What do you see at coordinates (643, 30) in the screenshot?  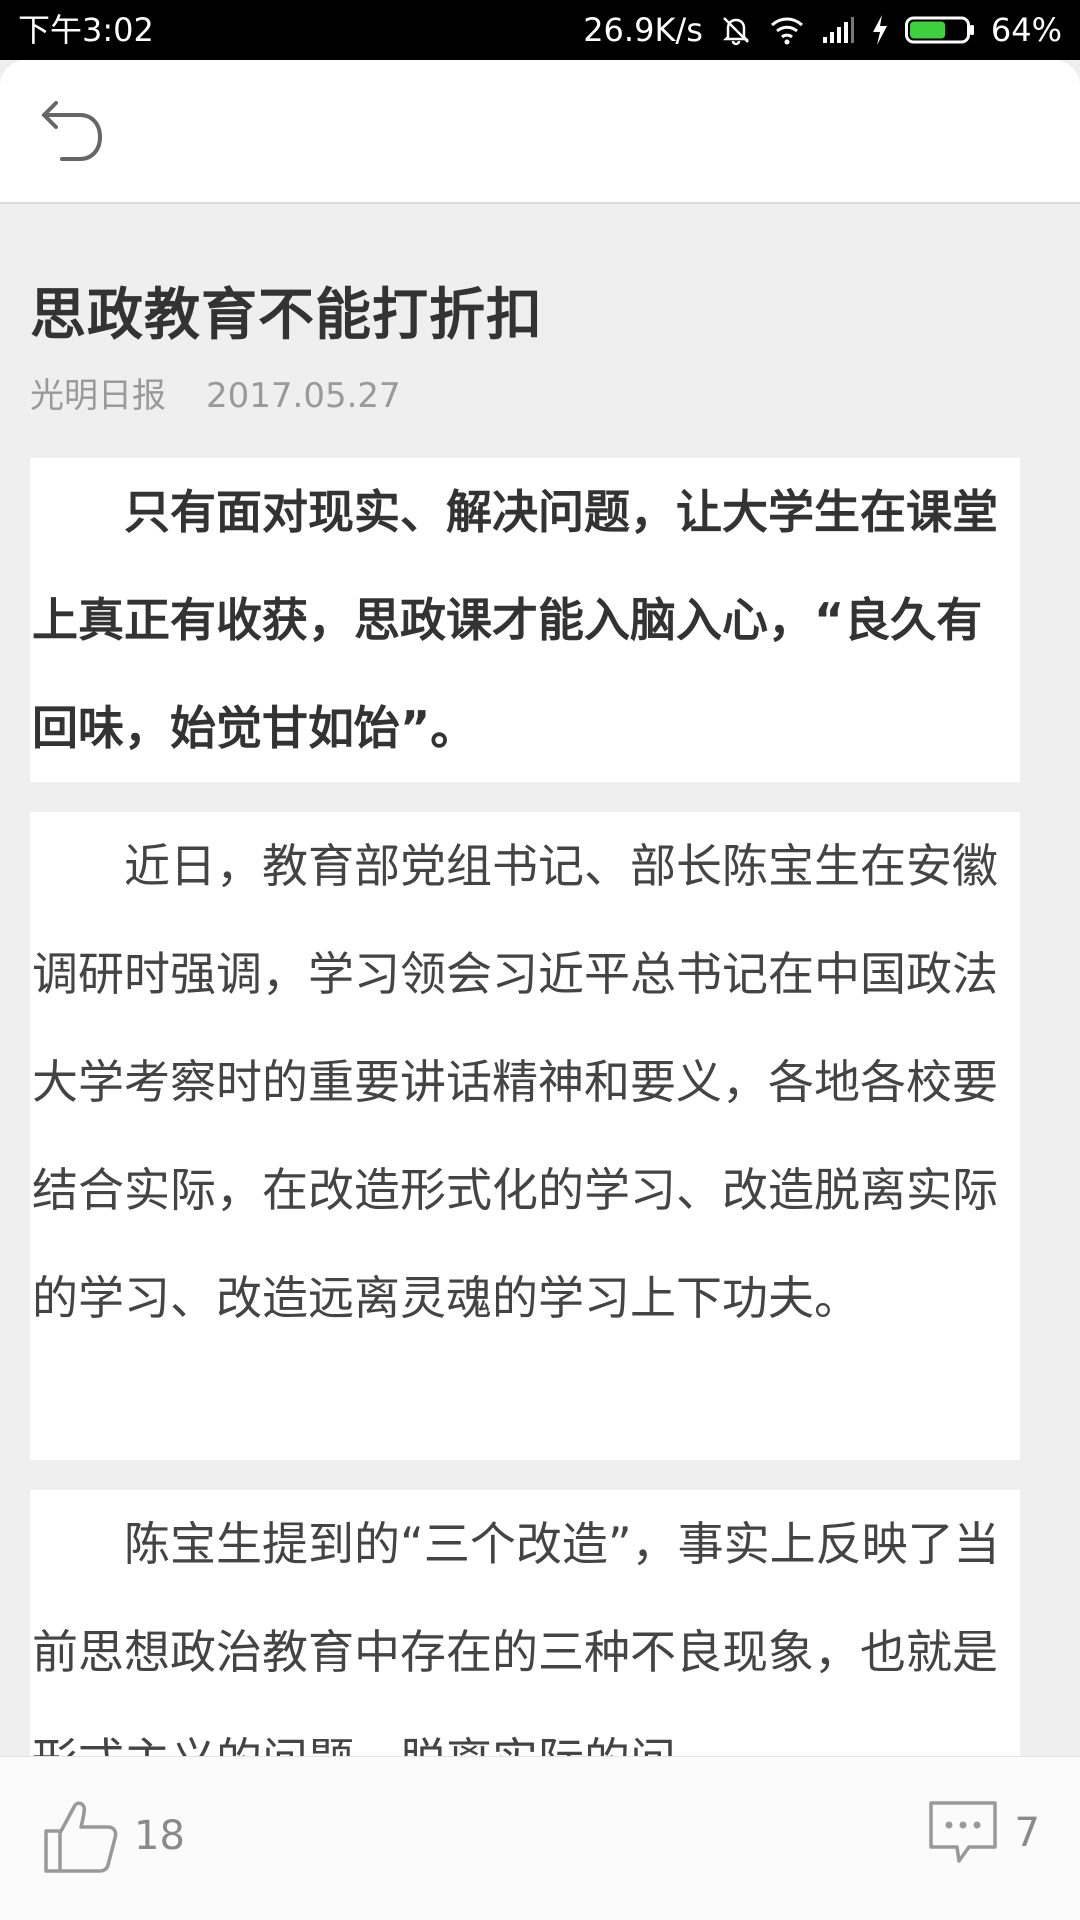 I see `network-speed: 26.9K/s` at bounding box center [643, 30].